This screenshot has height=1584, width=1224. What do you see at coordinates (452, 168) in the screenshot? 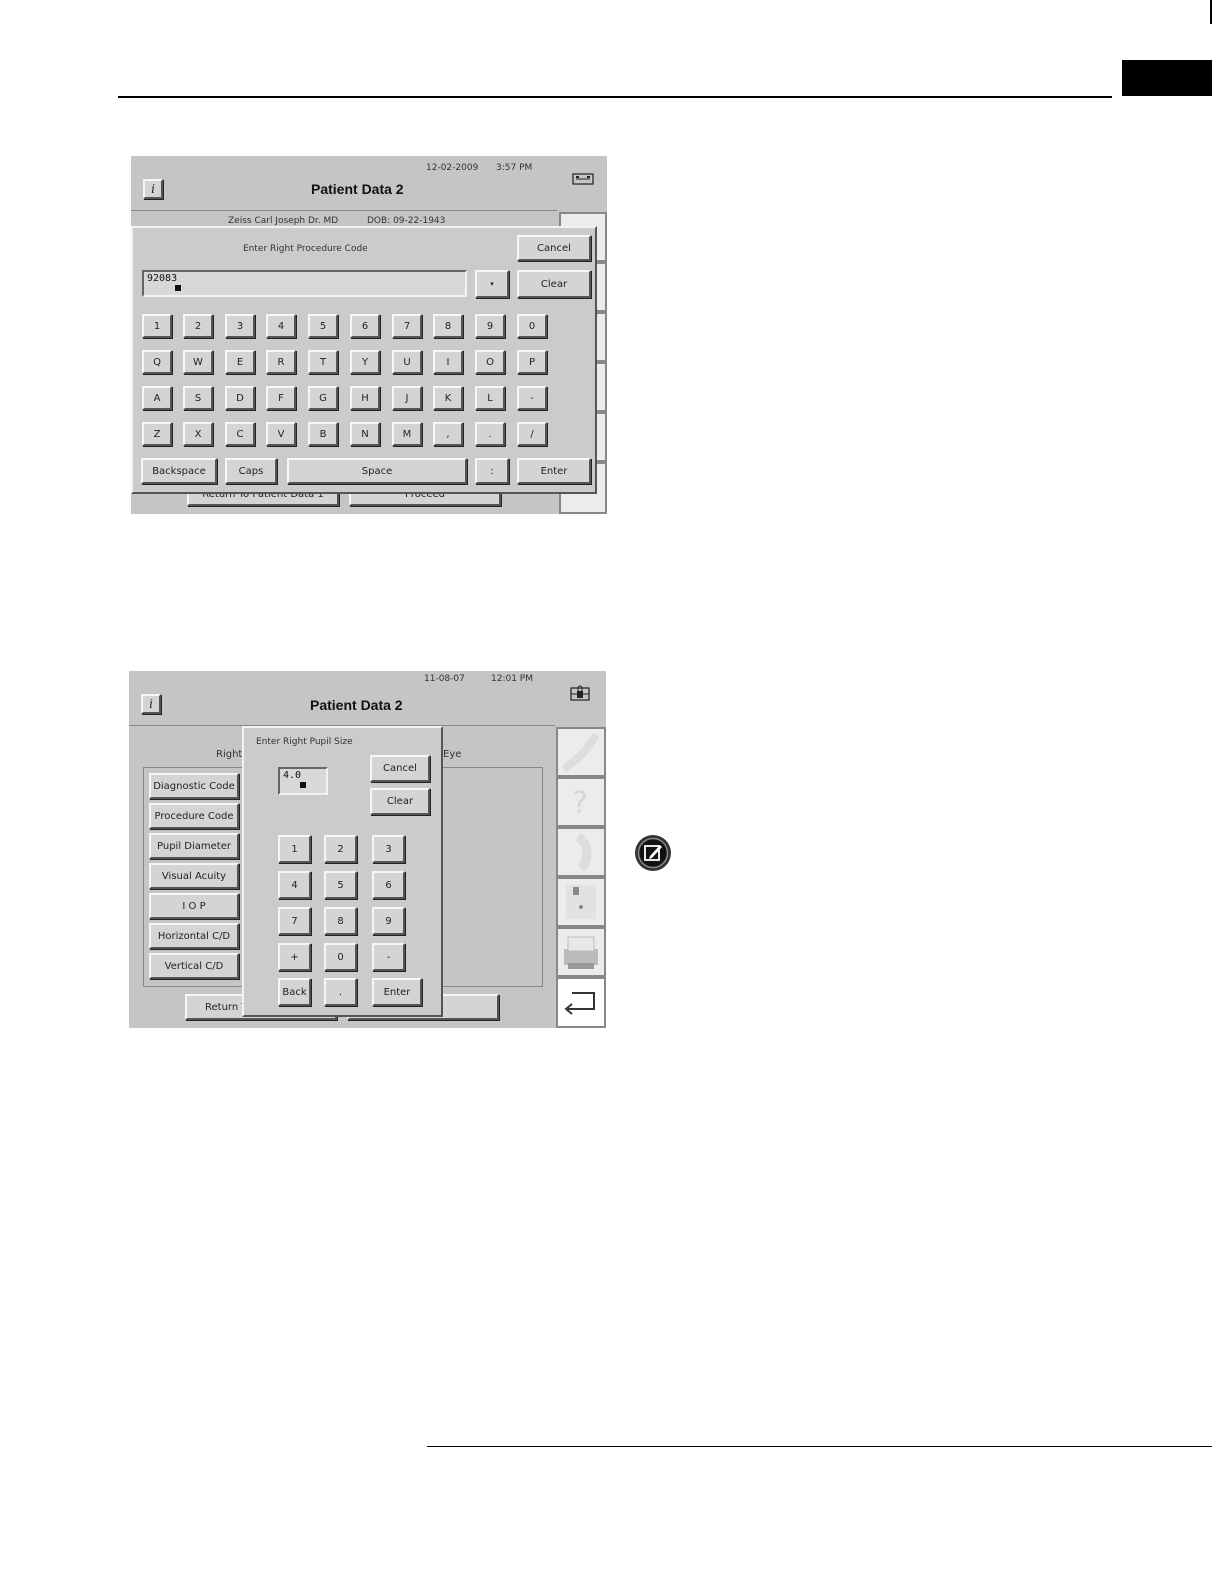
I see `date-label: 12-02-2009` at bounding box center [452, 168].